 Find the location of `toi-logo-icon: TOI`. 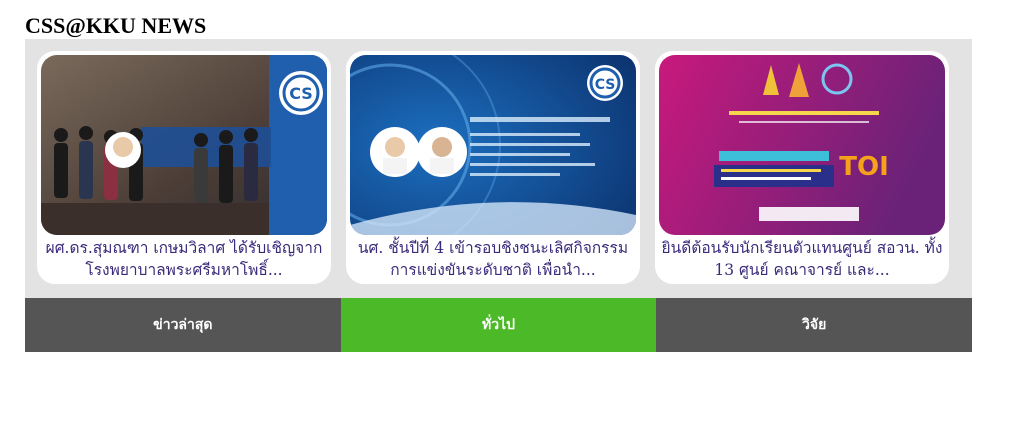

toi-logo-icon: TOI is located at coordinates (864, 167).